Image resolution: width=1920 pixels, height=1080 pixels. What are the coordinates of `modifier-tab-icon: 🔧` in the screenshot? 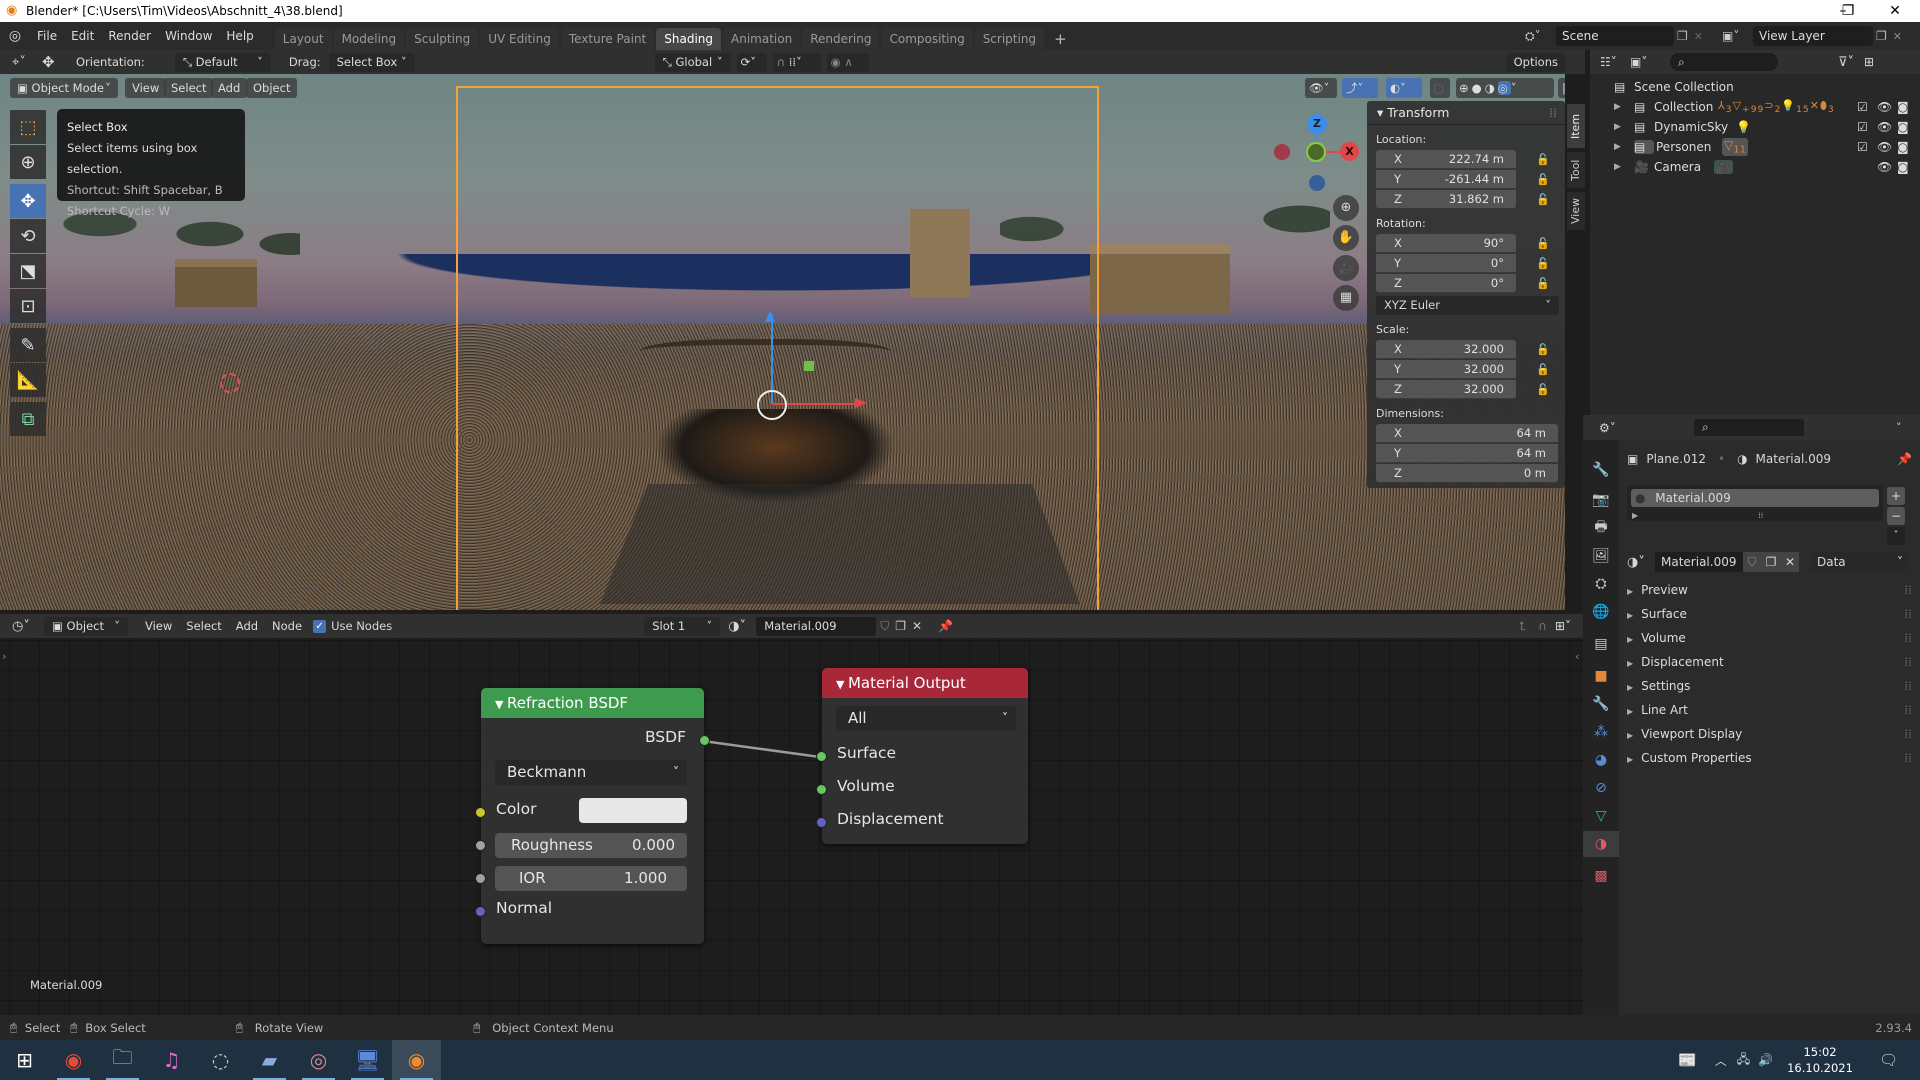 It's located at (1601, 704).